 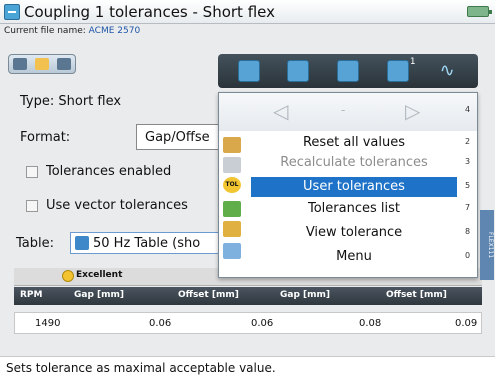 I want to click on col-header-gap-1: Gap [mm], so click(x=99, y=295).